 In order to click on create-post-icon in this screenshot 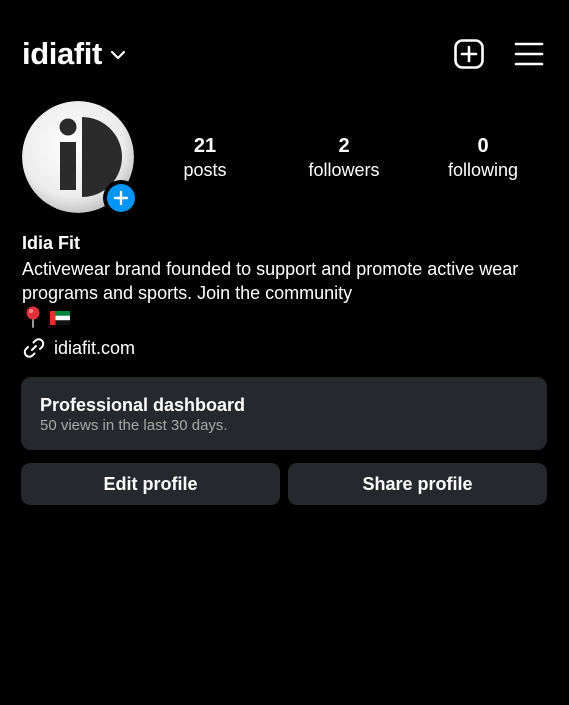, I will do `click(469, 54)`.